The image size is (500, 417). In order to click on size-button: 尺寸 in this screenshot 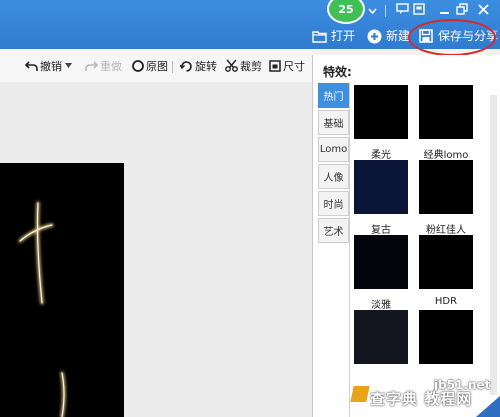, I will do `click(286, 65)`.